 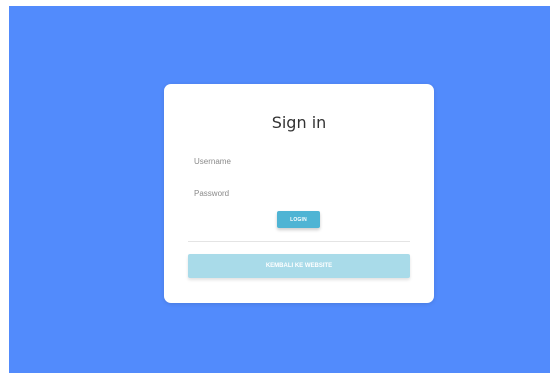 I want to click on password-input, so click(x=299, y=193).